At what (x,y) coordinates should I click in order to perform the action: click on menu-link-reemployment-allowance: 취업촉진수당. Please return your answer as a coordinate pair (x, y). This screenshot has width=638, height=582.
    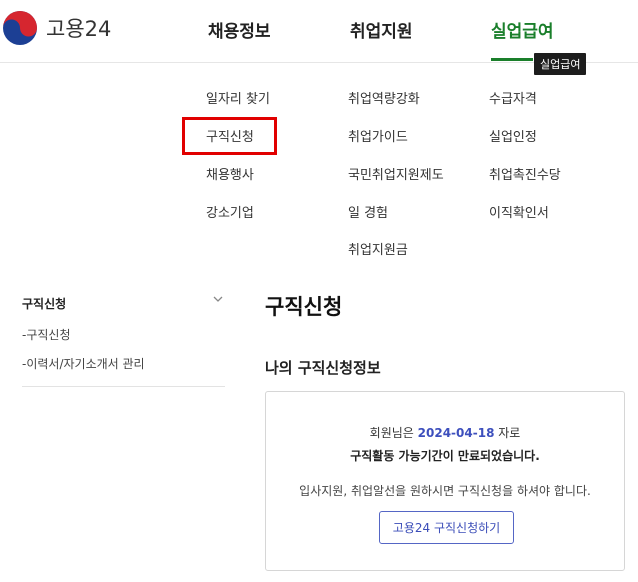
    Looking at the image, I should click on (525, 173).